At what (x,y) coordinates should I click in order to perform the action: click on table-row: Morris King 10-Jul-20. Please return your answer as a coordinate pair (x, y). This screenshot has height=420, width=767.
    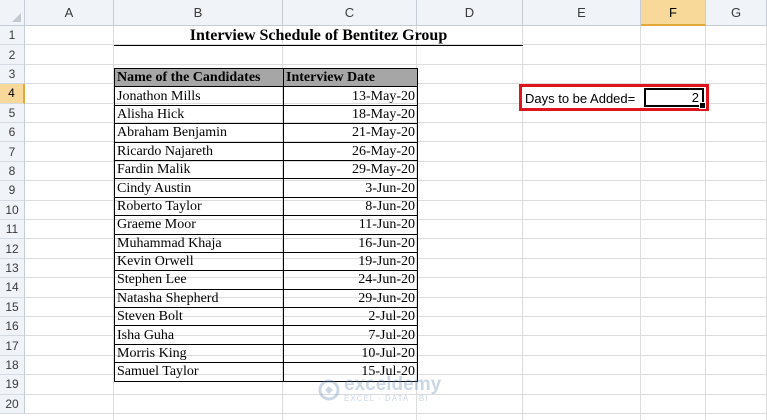
    Looking at the image, I should click on (266, 353).